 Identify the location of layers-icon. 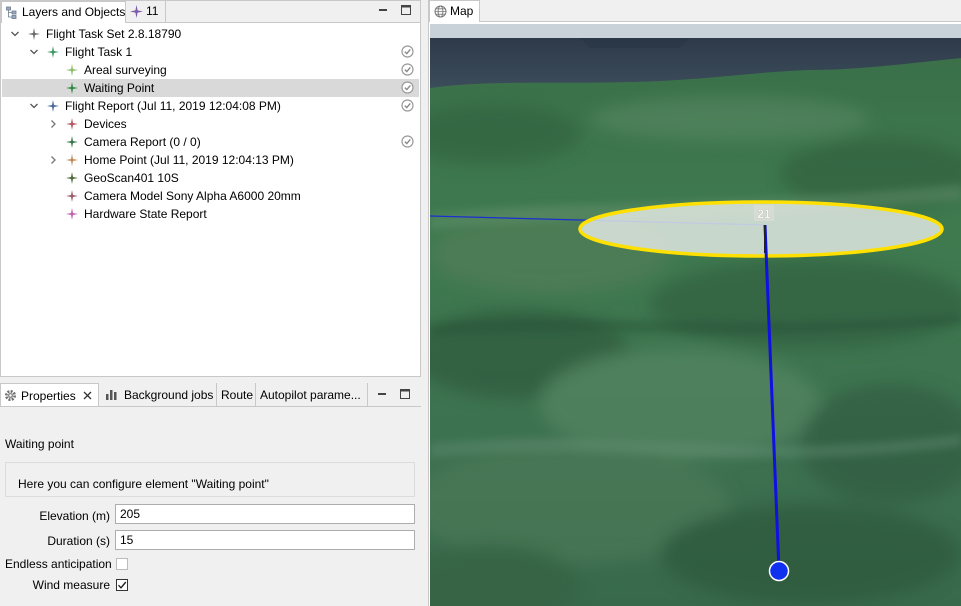
(11, 12).